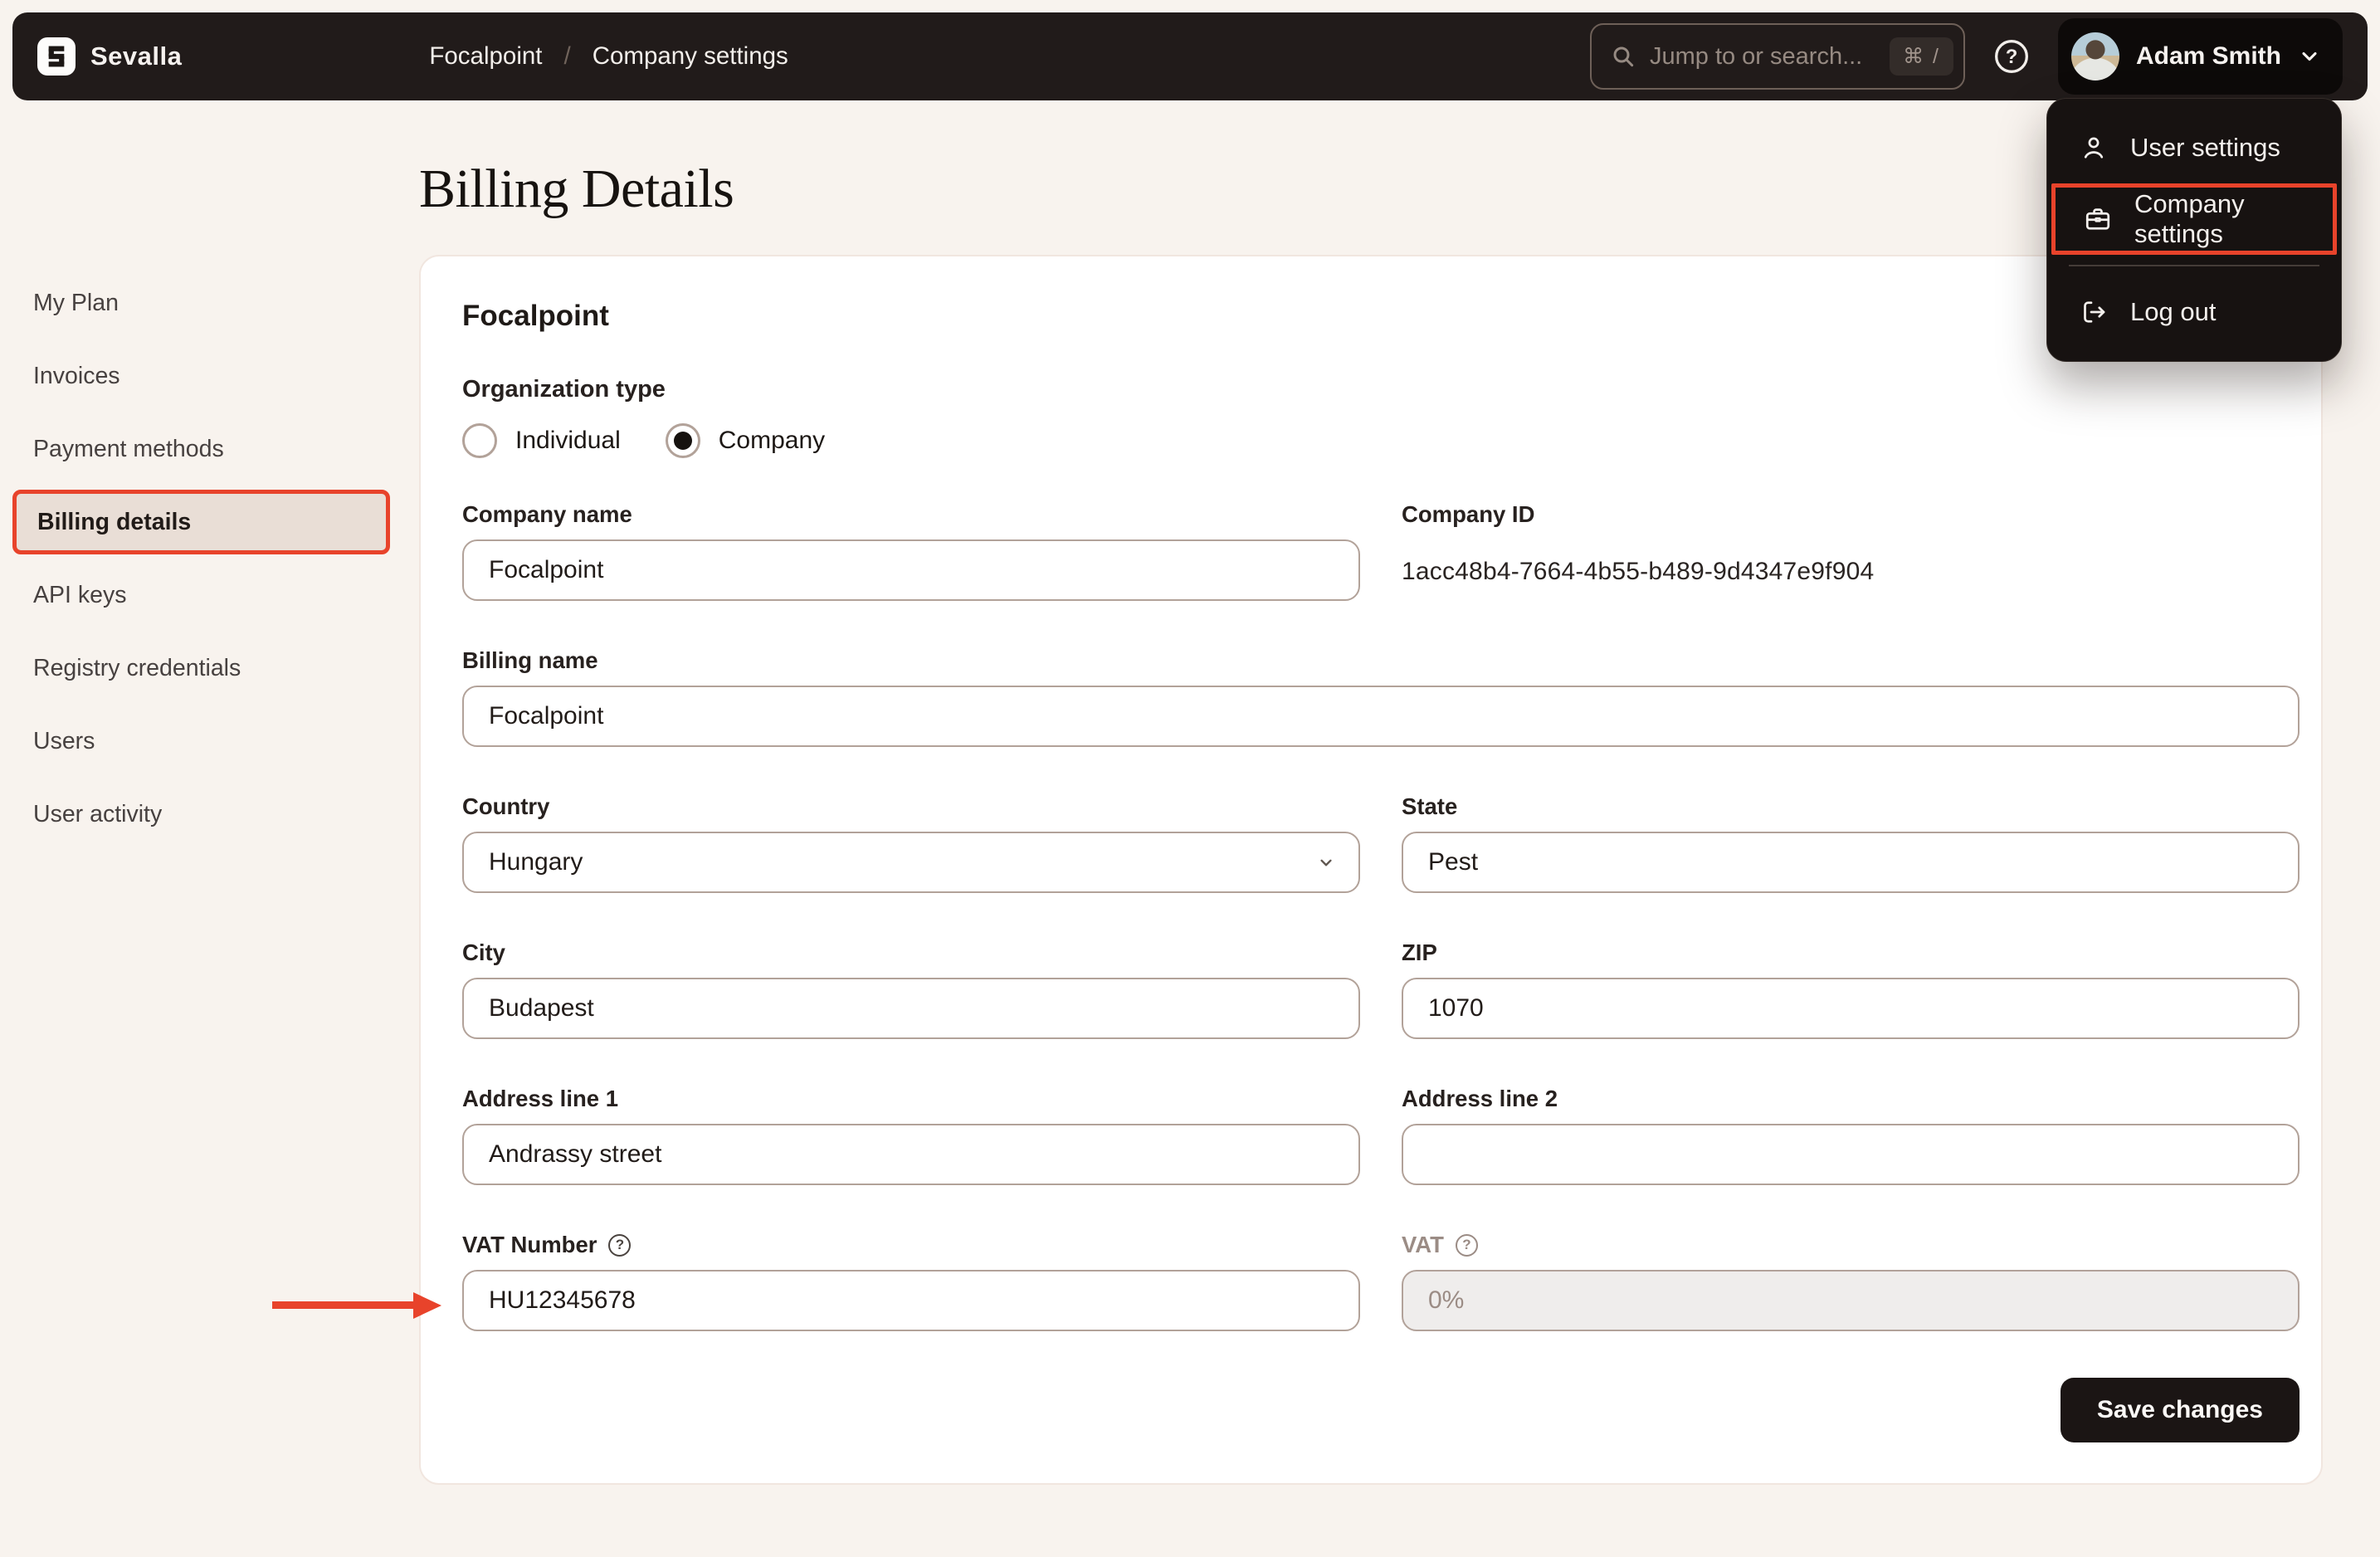 Image resolution: width=2380 pixels, height=1557 pixels. Describe the element at coordinates (2098, 219) in the screenshot. I see `briefcase-icon` at that location.